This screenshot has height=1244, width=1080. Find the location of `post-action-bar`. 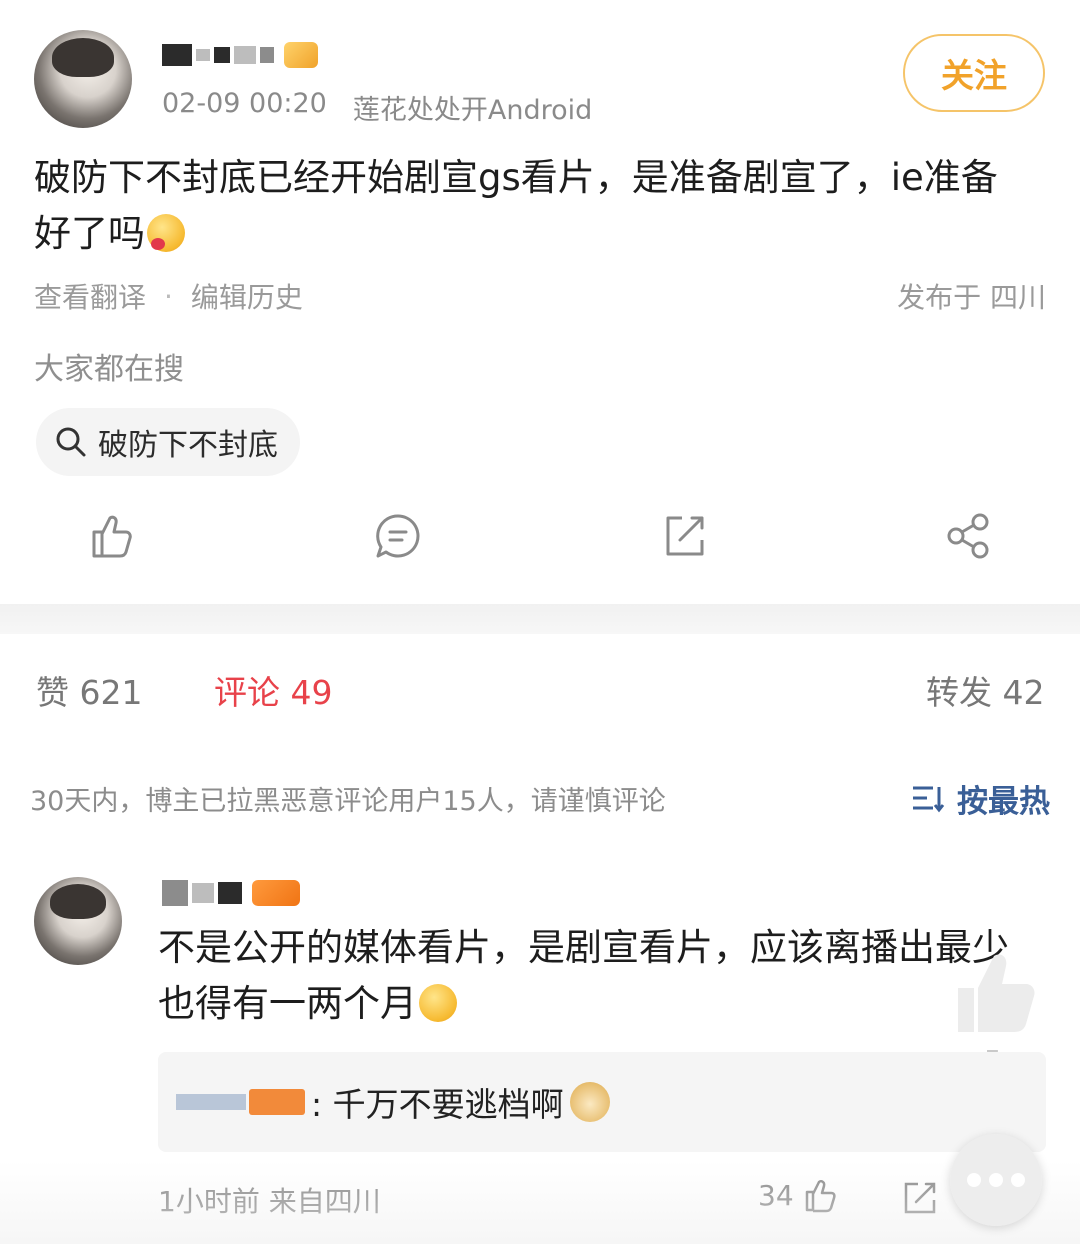

post-action-bar is located at coordinates (540, 545).